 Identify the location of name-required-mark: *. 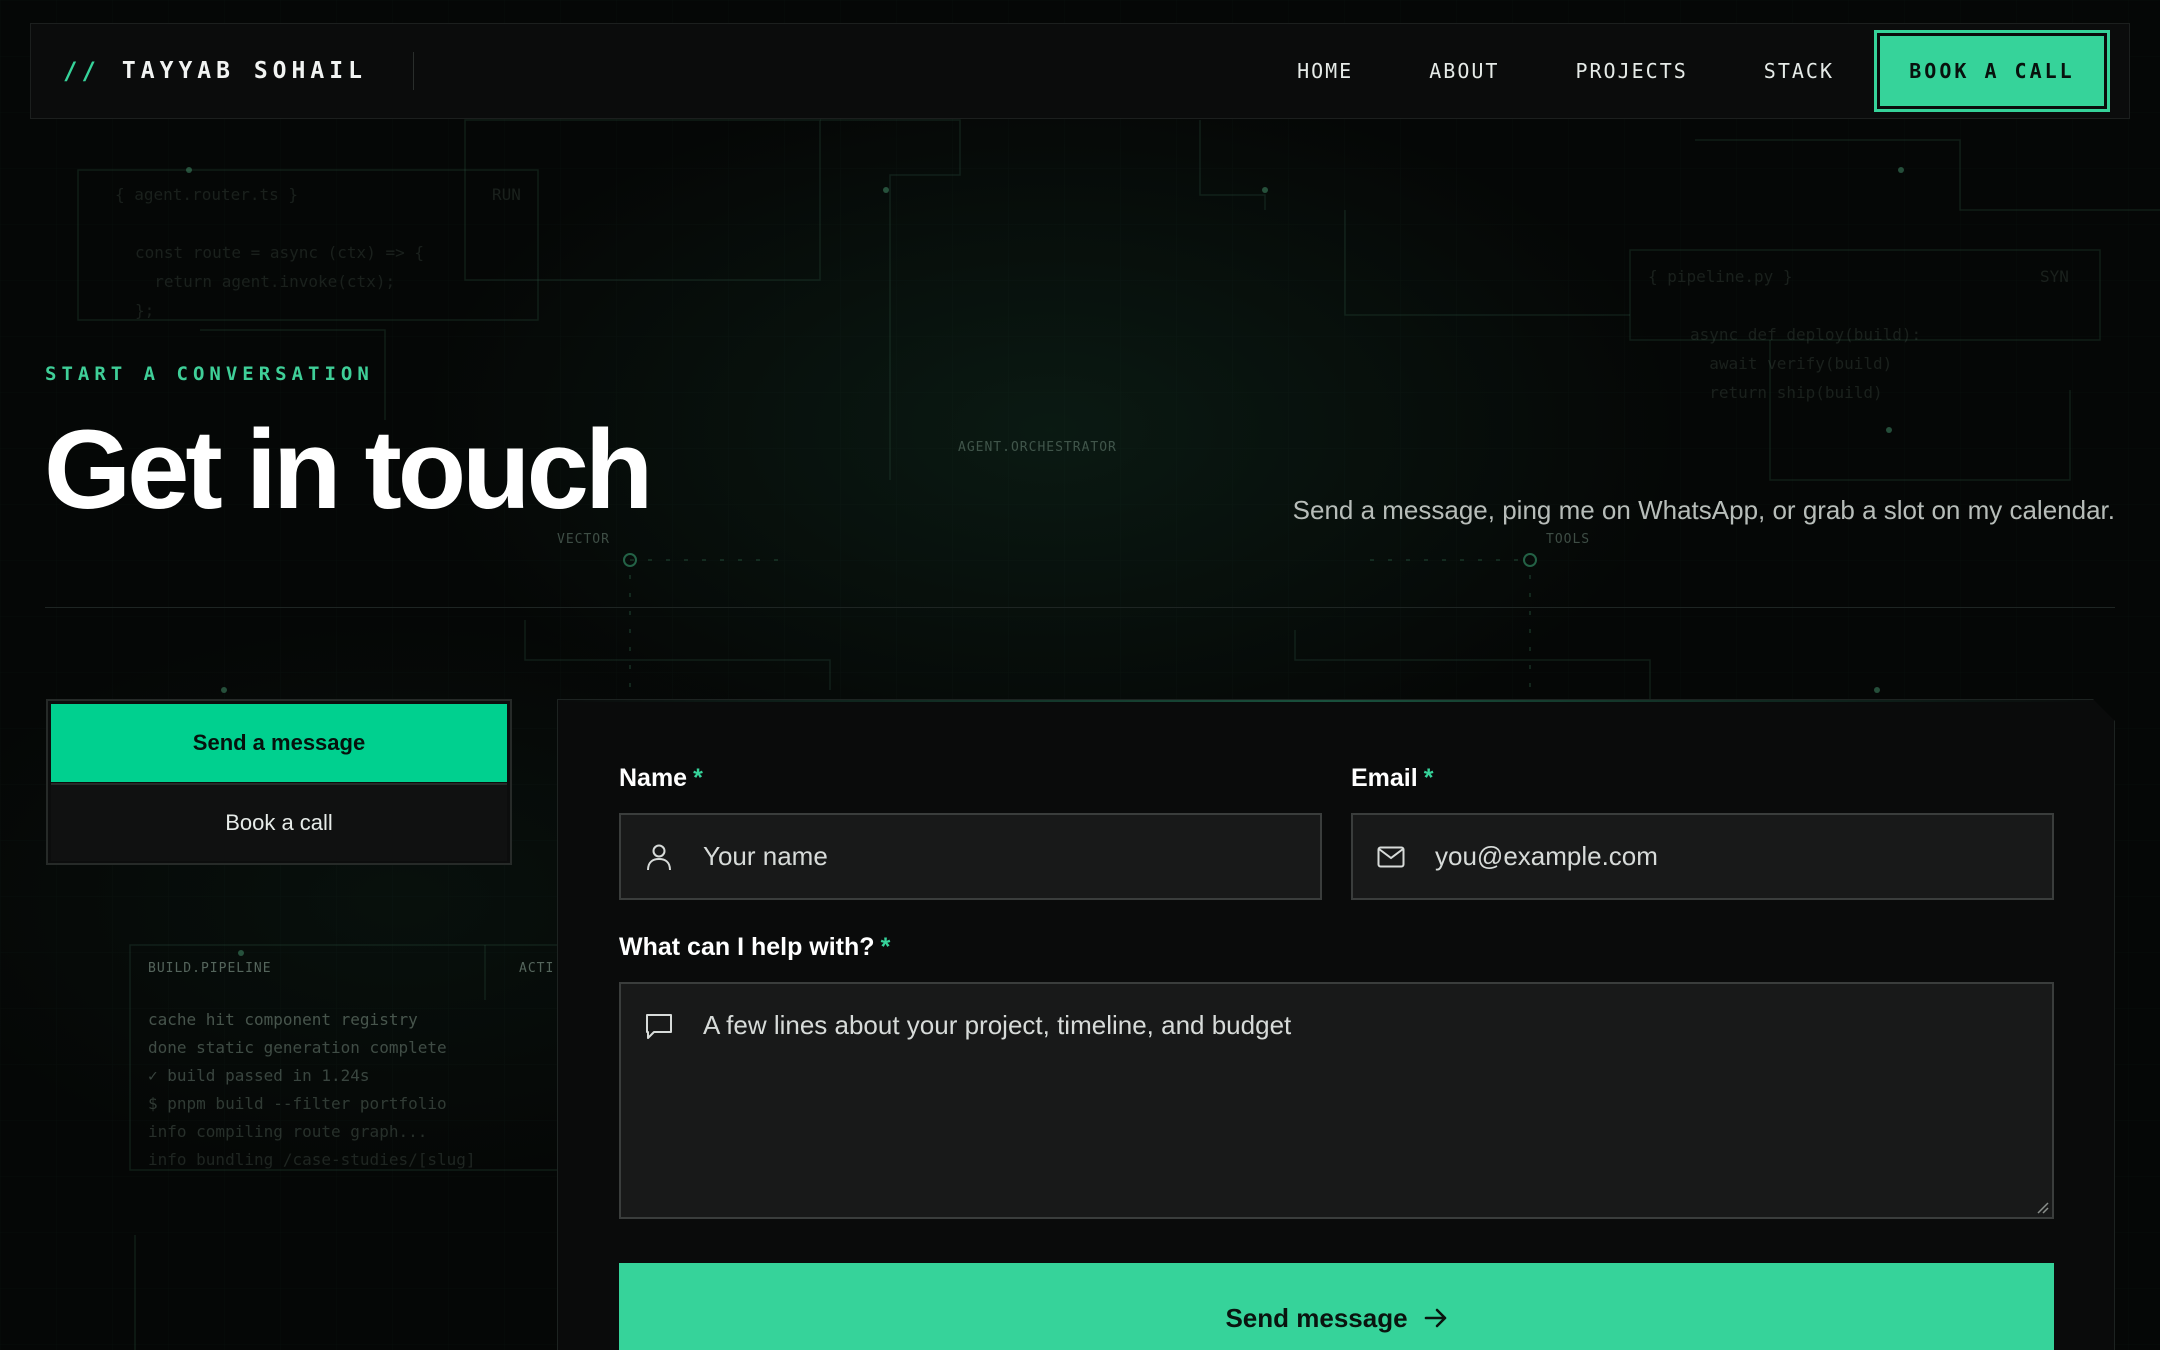
(698, 778).